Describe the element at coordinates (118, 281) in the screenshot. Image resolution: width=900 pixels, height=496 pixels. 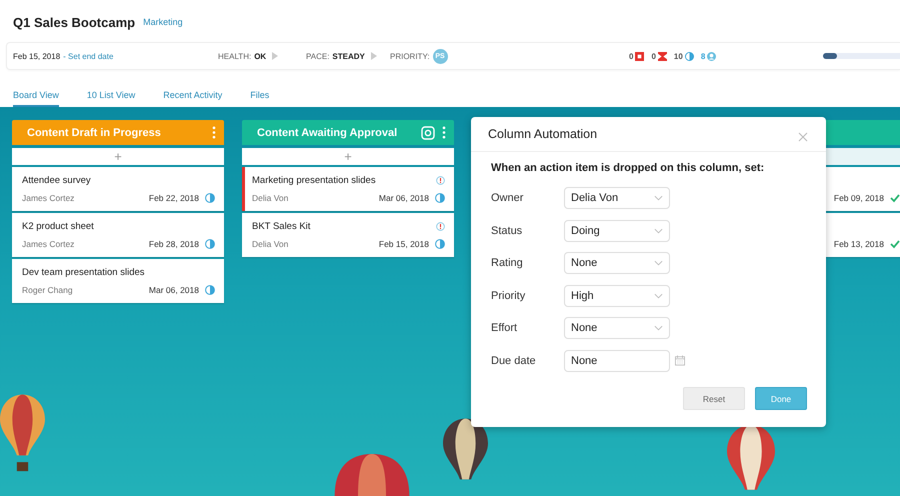
I see `task-card: Dev team presentation slides Roger Chang Mar 06, 2018` at that location.